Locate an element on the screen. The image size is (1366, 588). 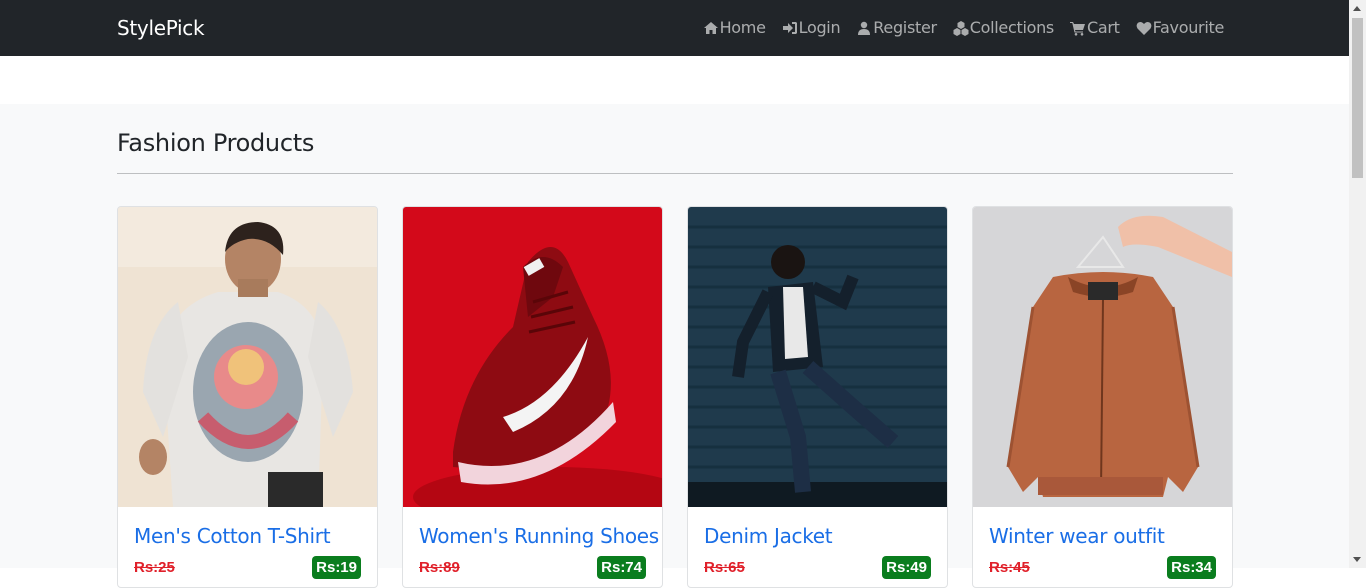
product-name: Winter wear outfit is located at coordinates (1077, 536).